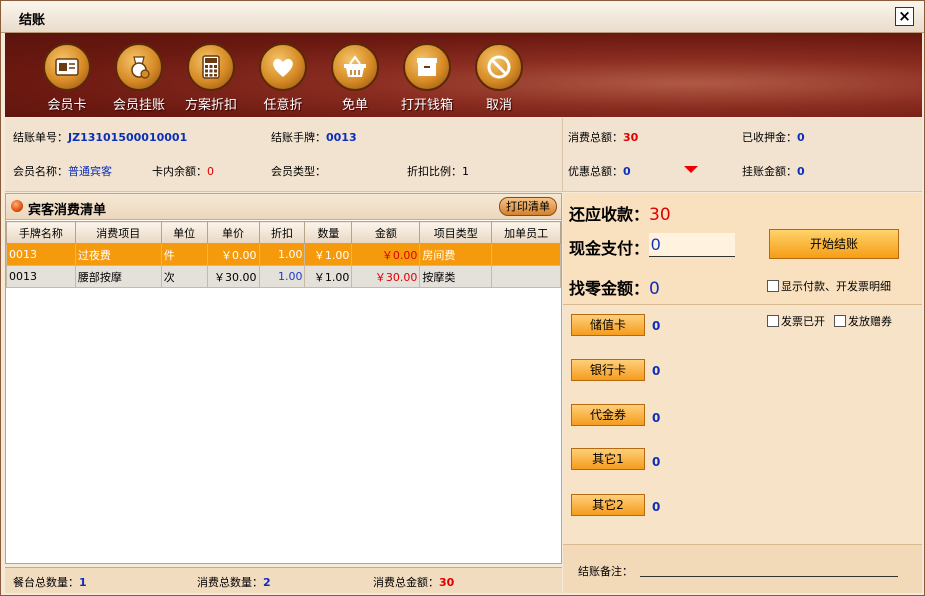 The width and height of the screenshot is (925, 596). What do you see at coordinates (608, 370) in the screenshot?
I see `bank-card-button: 银行卡` at bounding box center [608, 370].